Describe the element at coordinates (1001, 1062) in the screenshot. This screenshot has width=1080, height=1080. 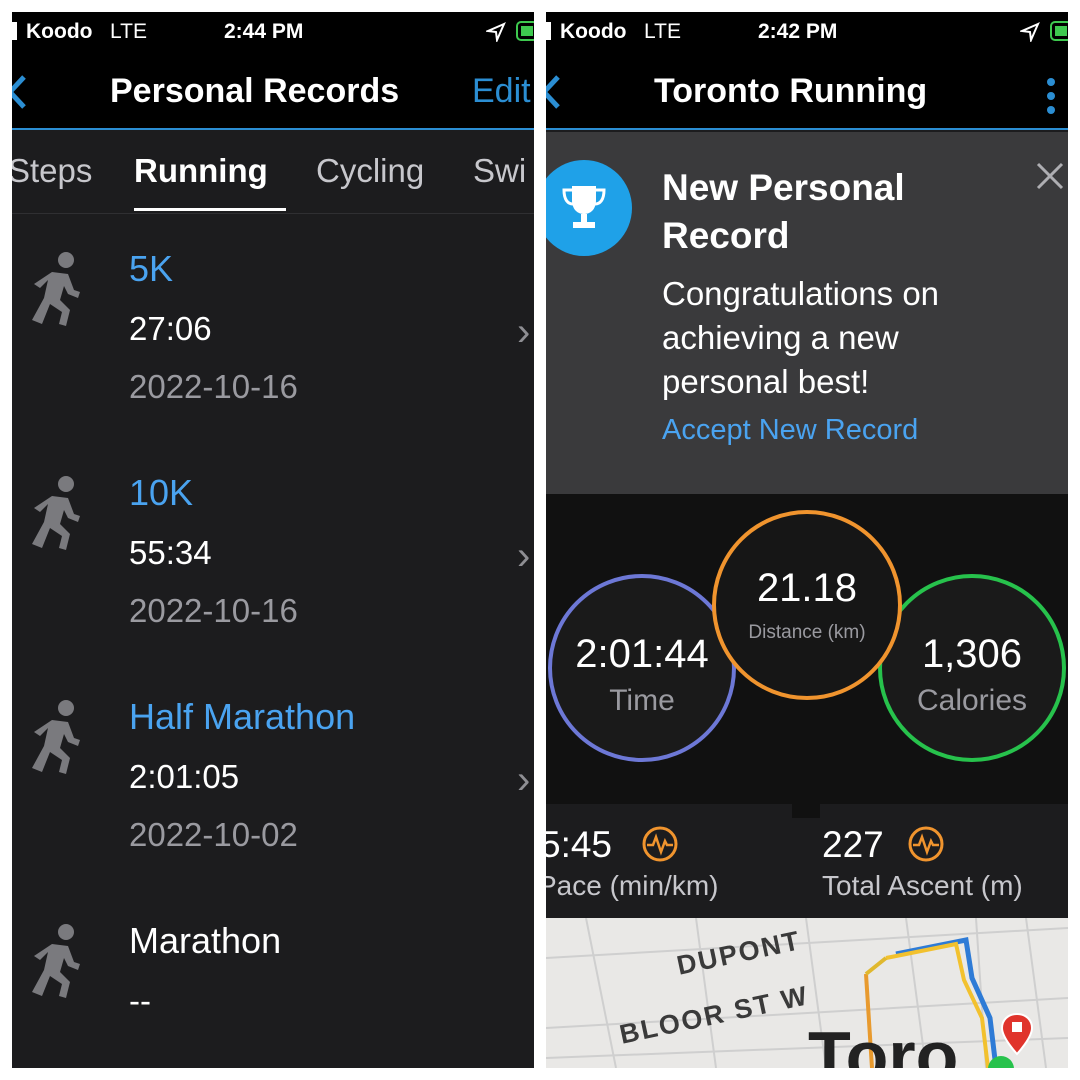
I see `start-pin-icon` at that location.